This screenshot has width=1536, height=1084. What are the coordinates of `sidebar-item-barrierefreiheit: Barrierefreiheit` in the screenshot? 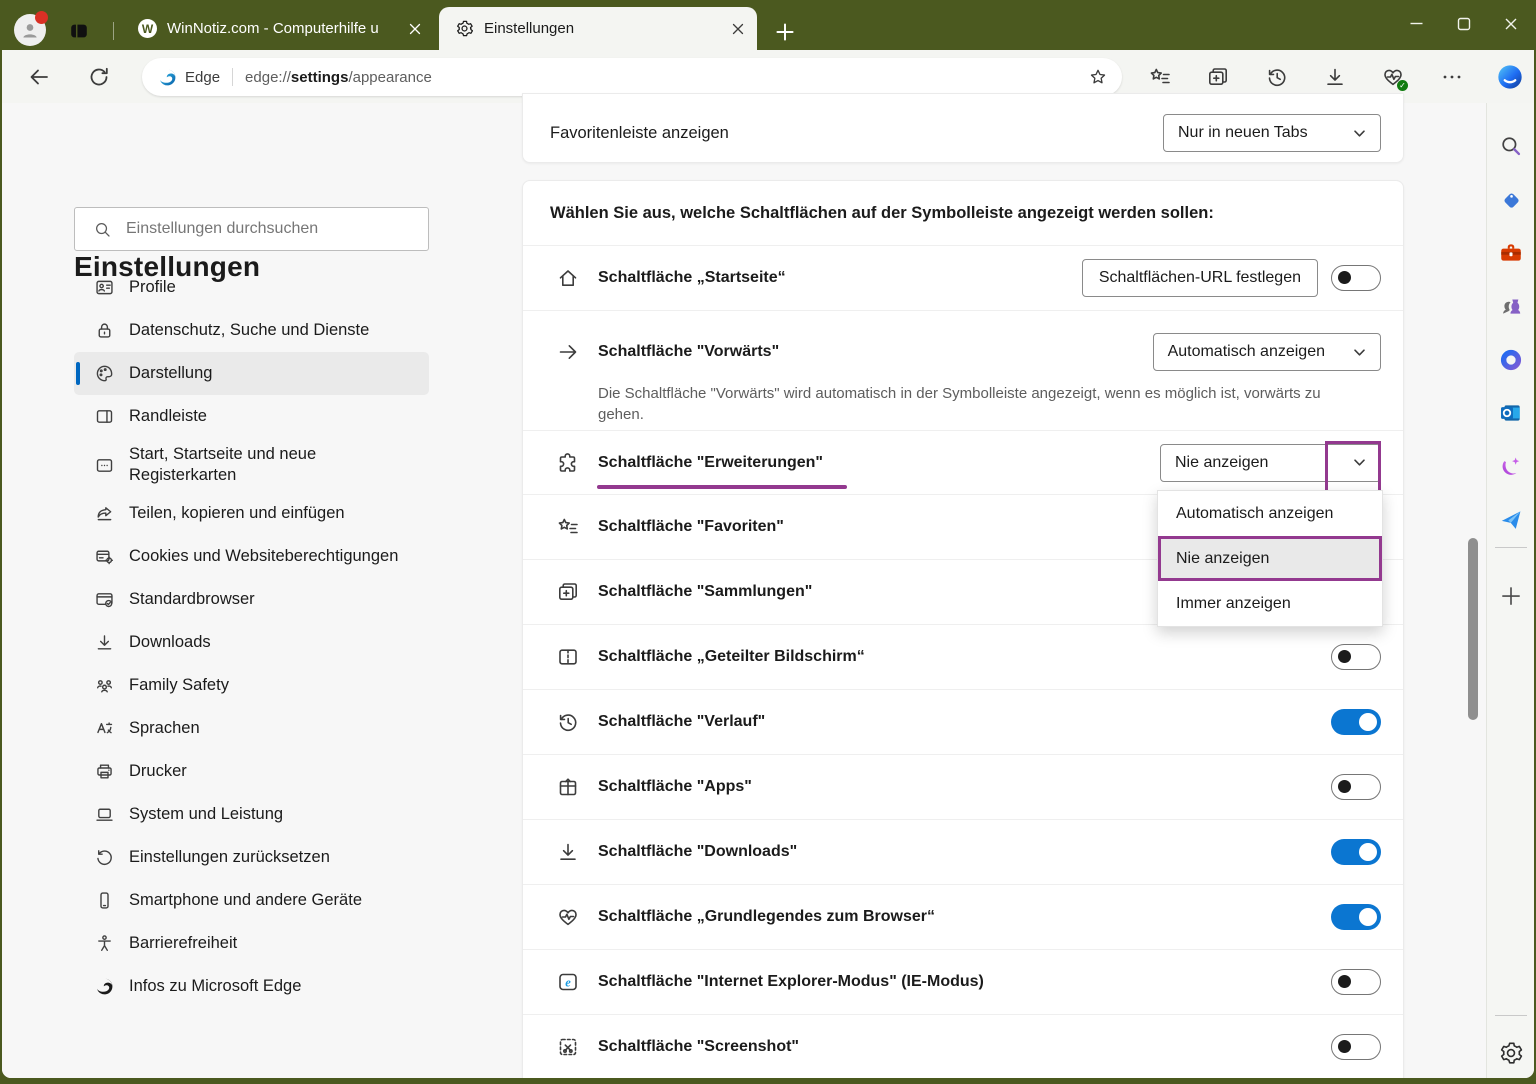 It's located at (251, 943).